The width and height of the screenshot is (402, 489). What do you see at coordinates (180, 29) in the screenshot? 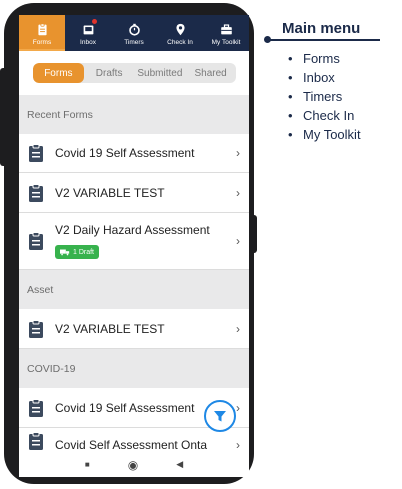
I see `location-pin-icon` at bounding box center [180, 29].